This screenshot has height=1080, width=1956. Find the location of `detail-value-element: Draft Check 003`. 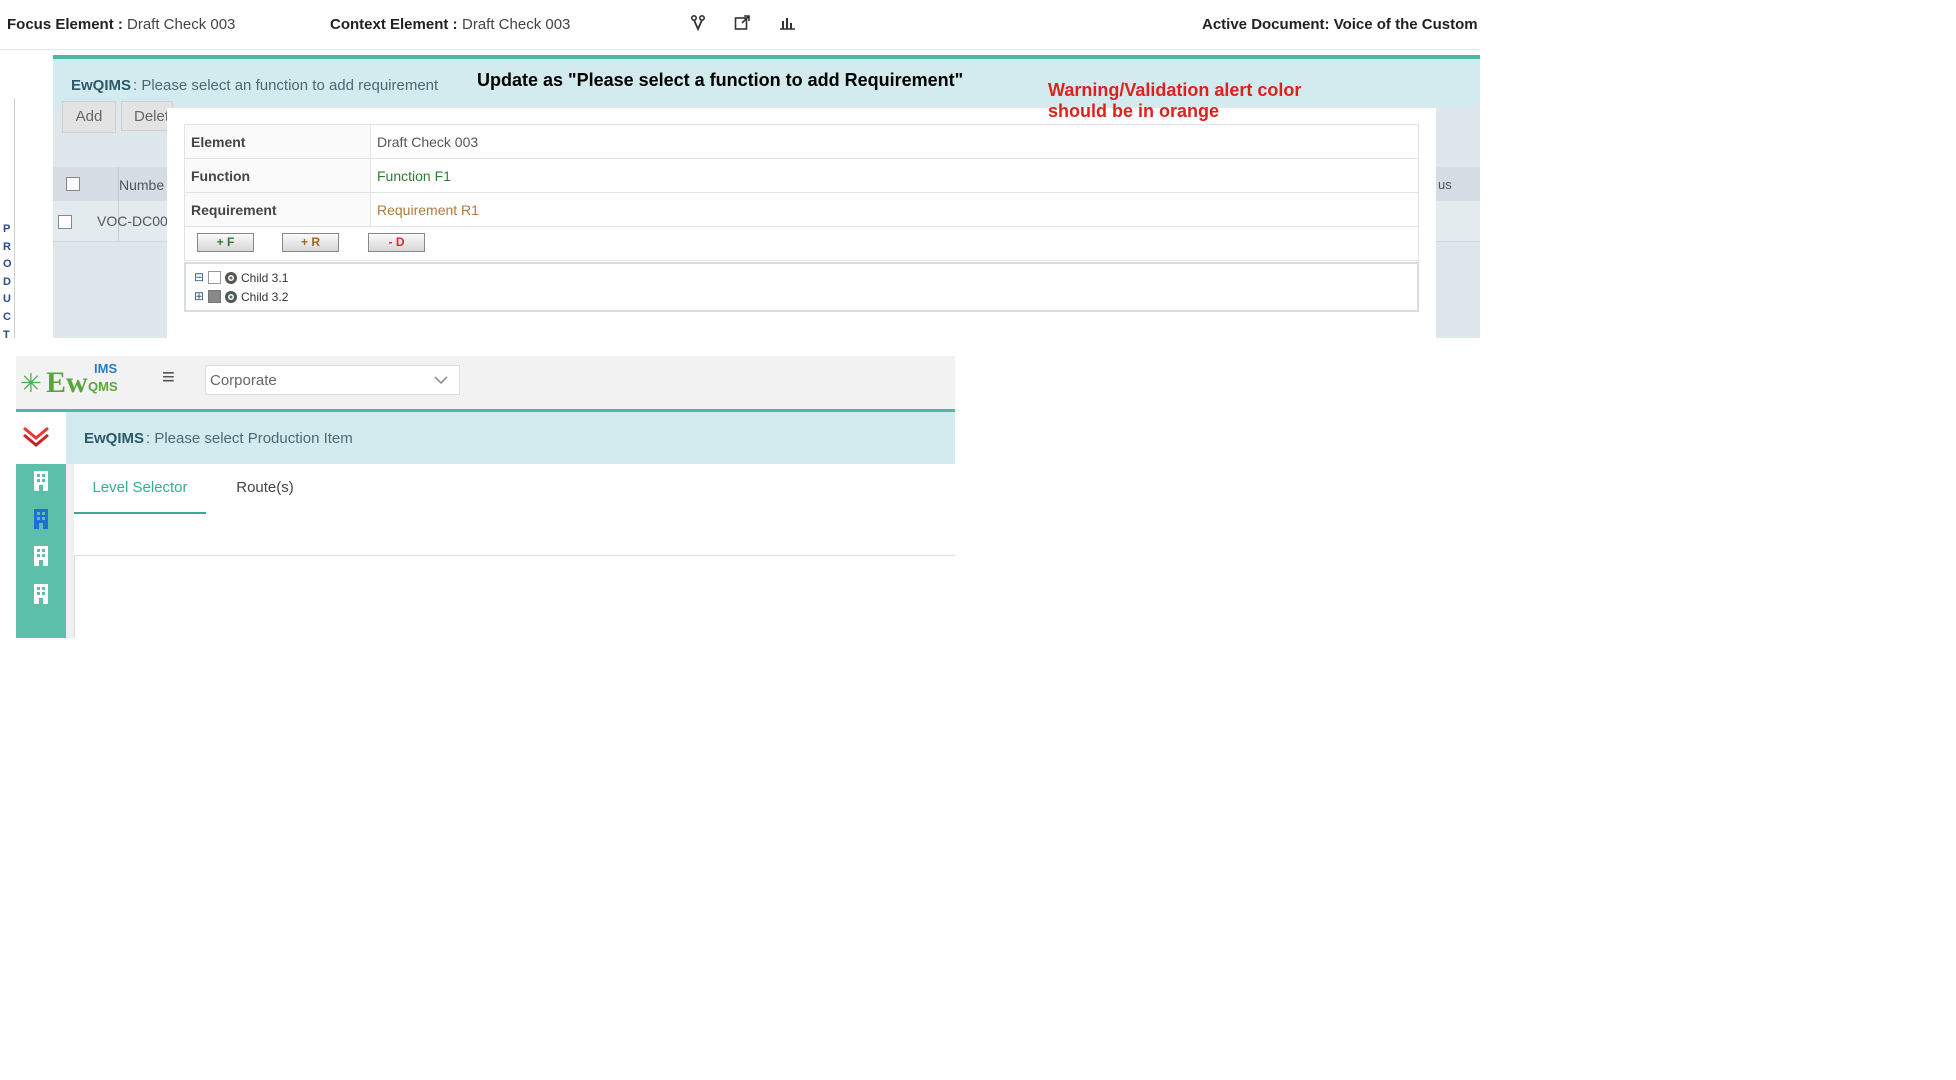

detail-value-element: Draft Check 003 is located at coordinates (894, 141).